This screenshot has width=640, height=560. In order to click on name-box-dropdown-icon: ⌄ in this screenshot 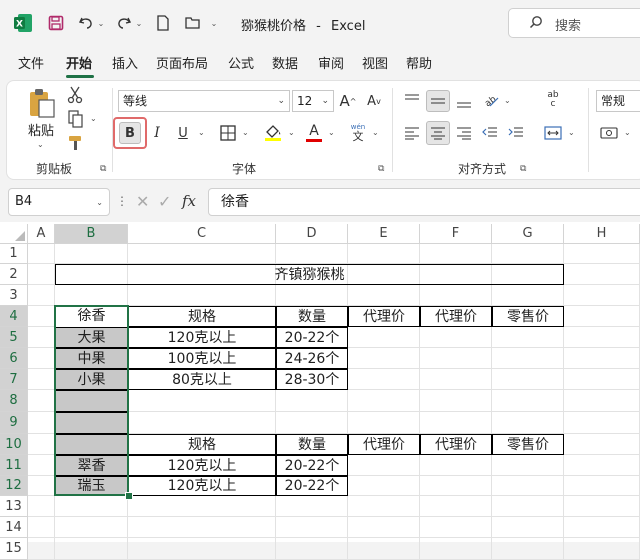, I will do `click(99, 203)`.